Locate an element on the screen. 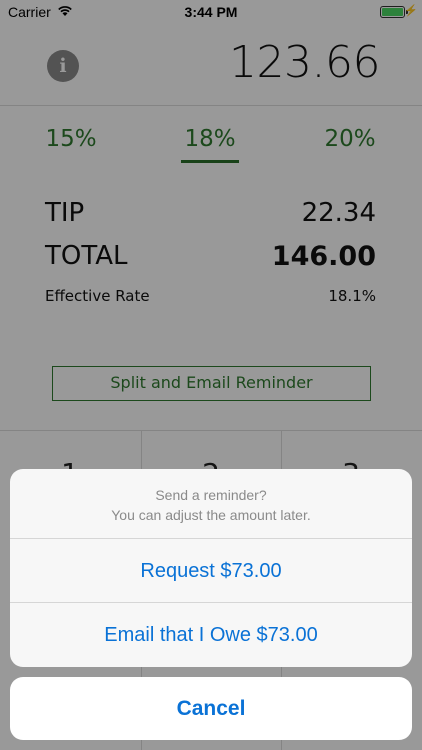  action-sheet-message: You can adjust the amount later. is located at coordinates (211, 515).